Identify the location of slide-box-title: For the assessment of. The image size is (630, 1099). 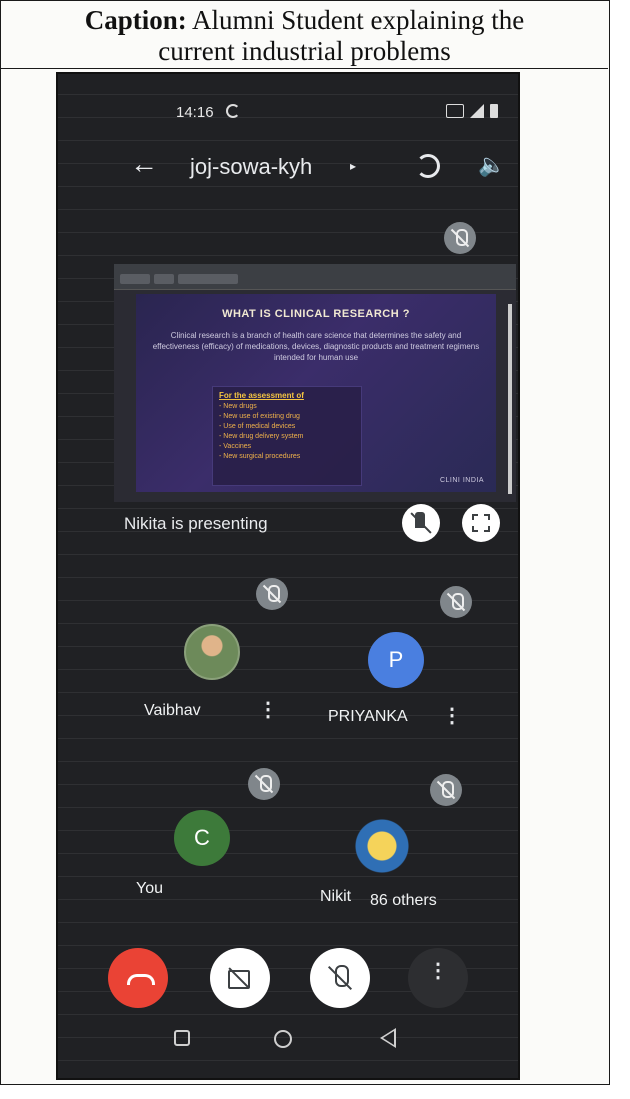
(261, 395).